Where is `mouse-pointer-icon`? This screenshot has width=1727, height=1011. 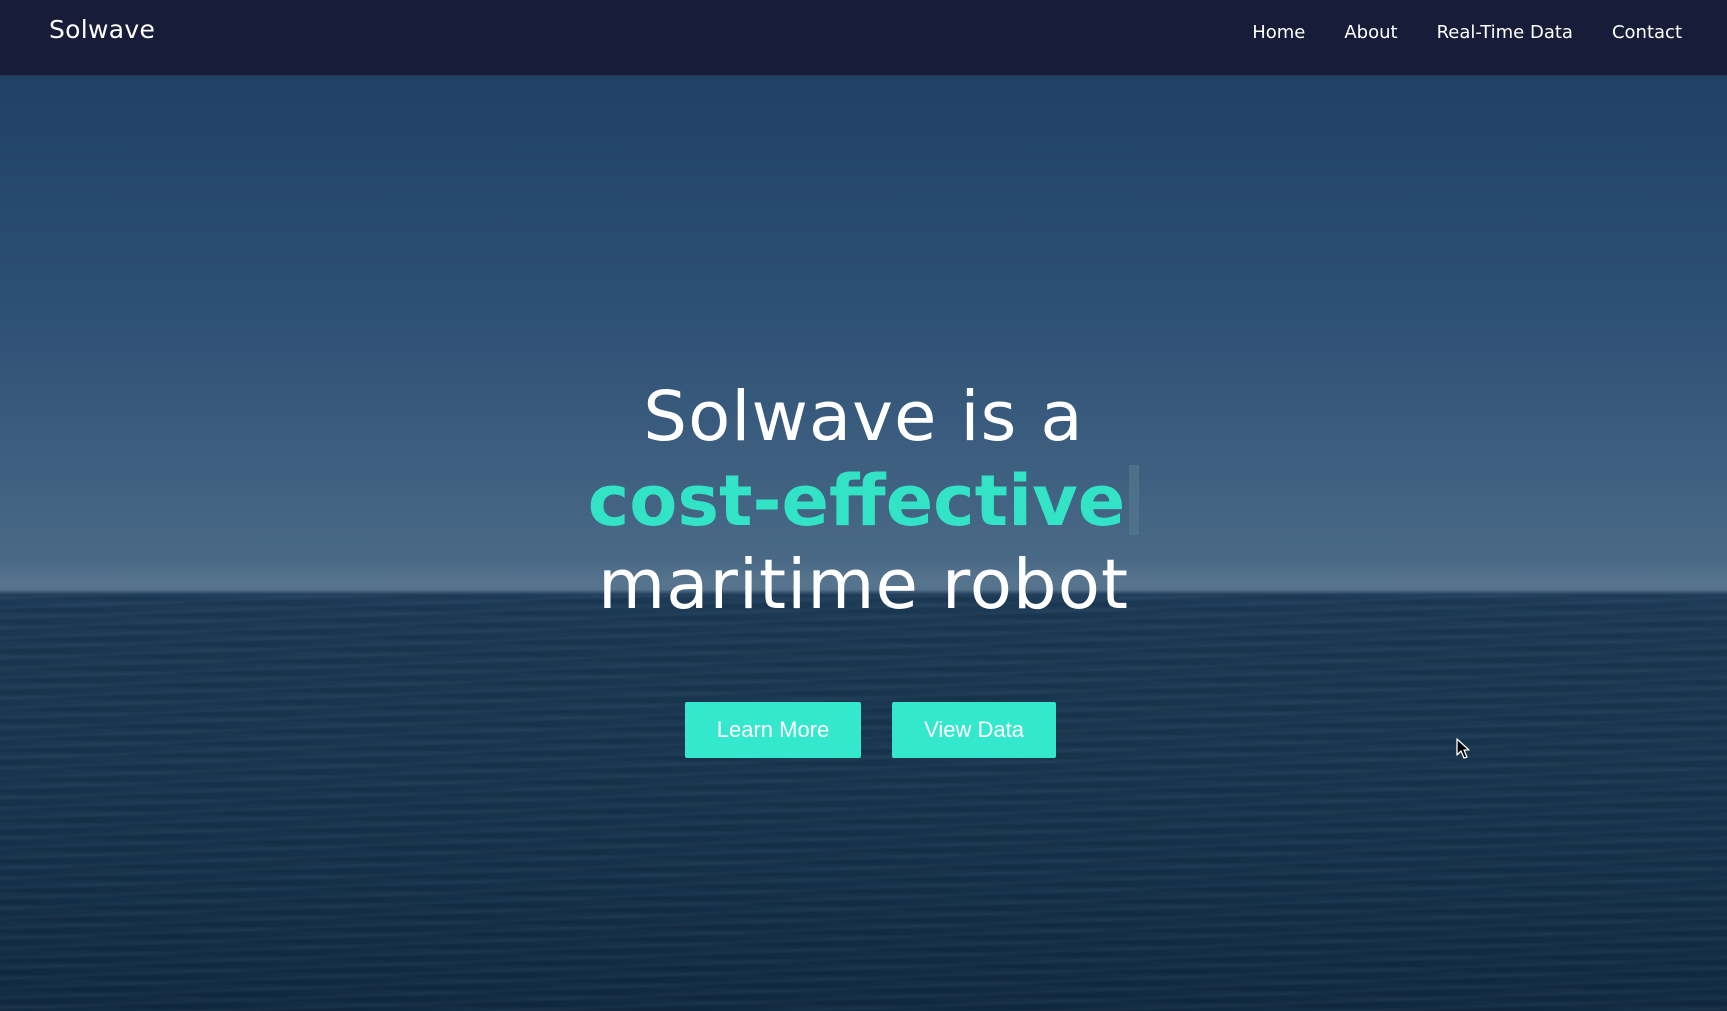
mouse-pointer-icon is located at coordinates (1464, 751).